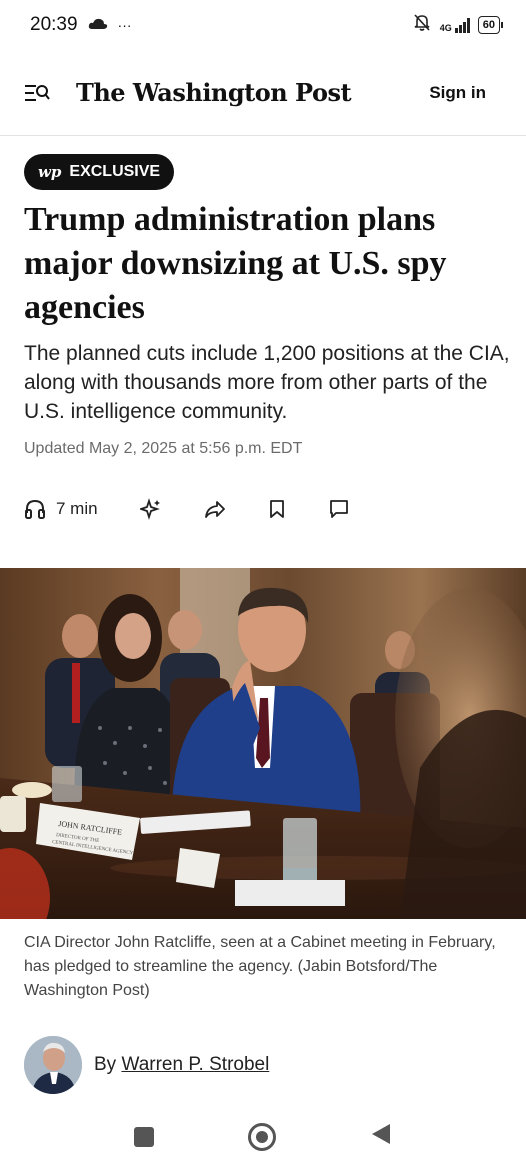 The image size is (526, 1169). I want to click on article-actions: 7 min, so click(187, 509).